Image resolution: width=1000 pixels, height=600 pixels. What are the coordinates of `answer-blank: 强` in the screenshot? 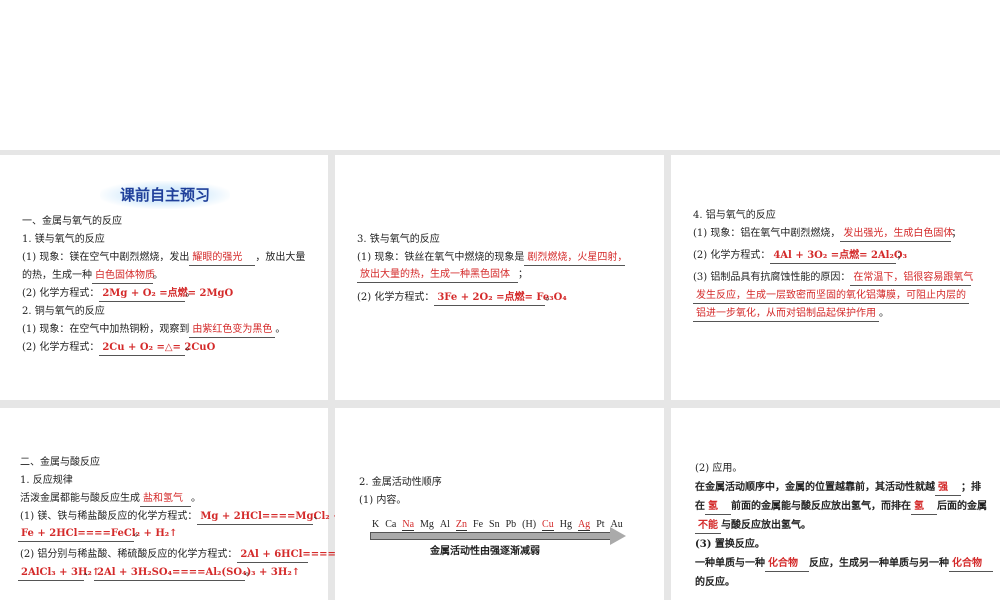 It's located at (948, 488).